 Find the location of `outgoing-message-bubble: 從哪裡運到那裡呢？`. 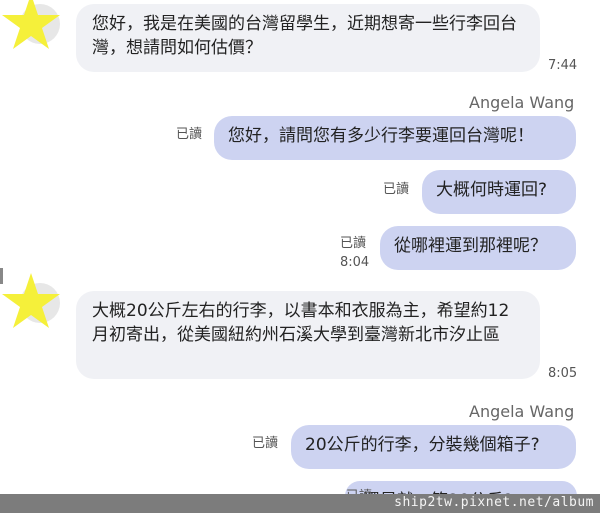

outgoing-message-bubble: 從哪裡運到那裡呢？ is located at coordinates (478, 248).